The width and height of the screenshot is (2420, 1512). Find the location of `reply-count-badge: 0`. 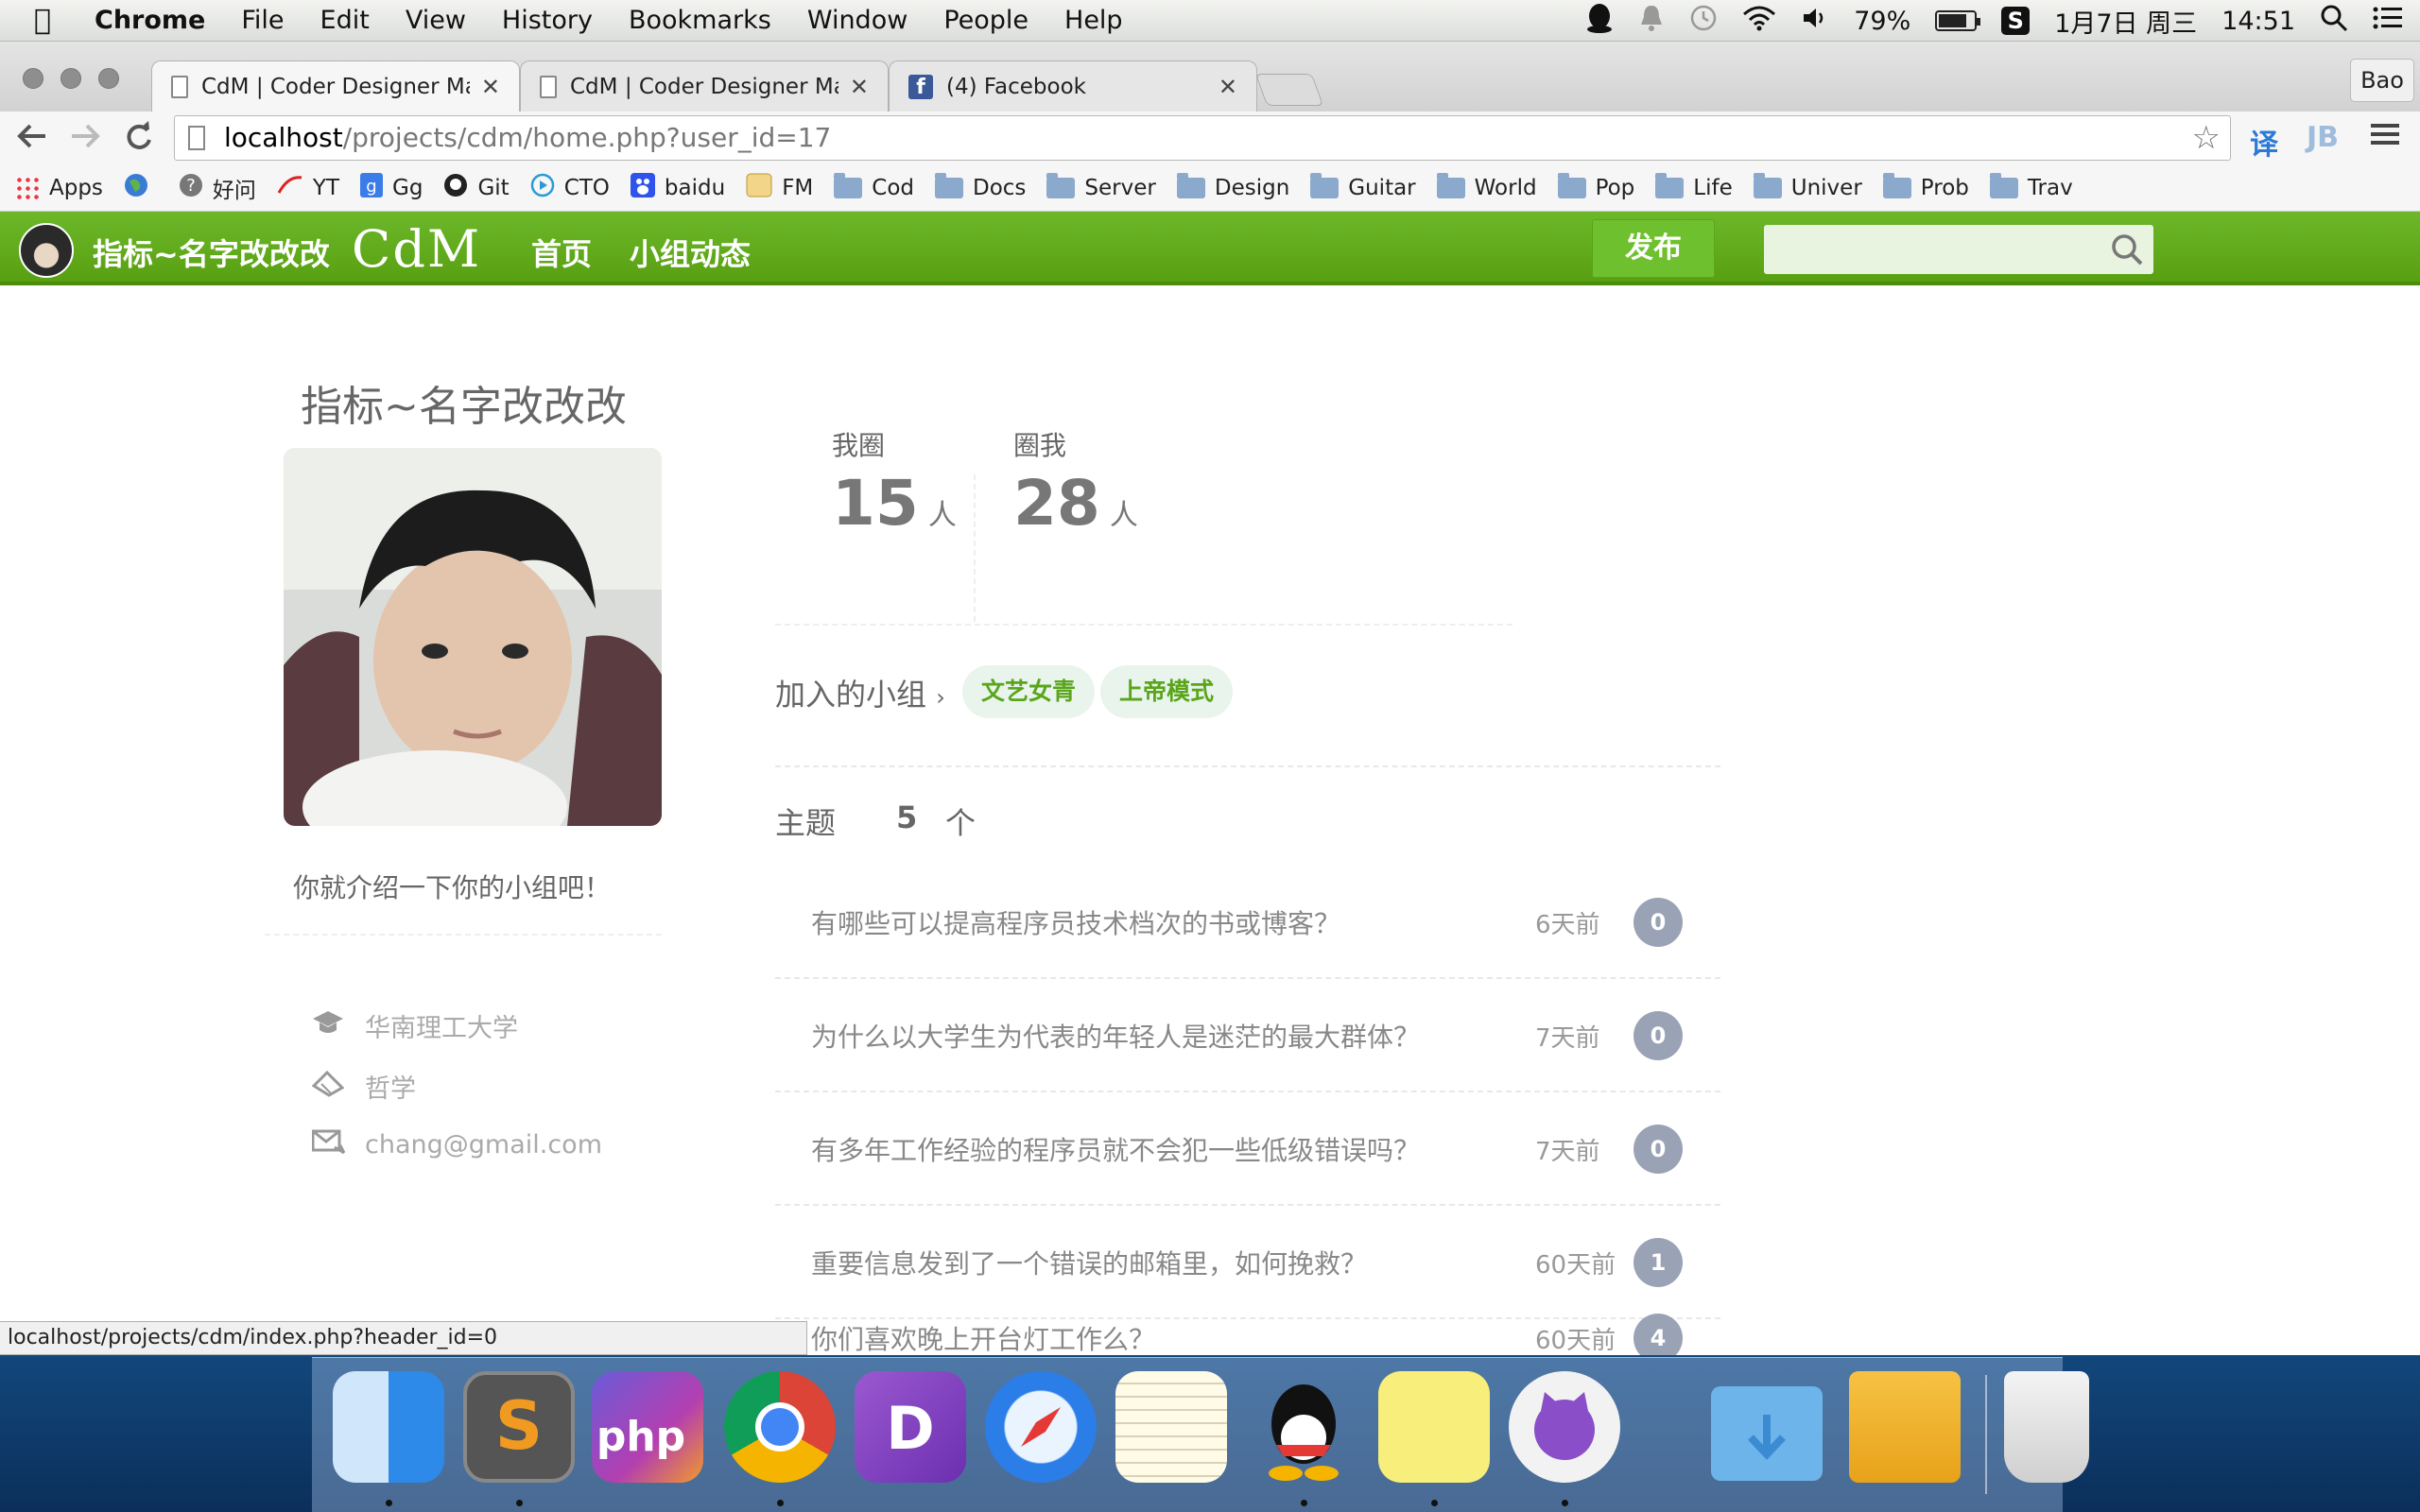

reply-count-badge: 0 is located at coordinates (1658, 922).